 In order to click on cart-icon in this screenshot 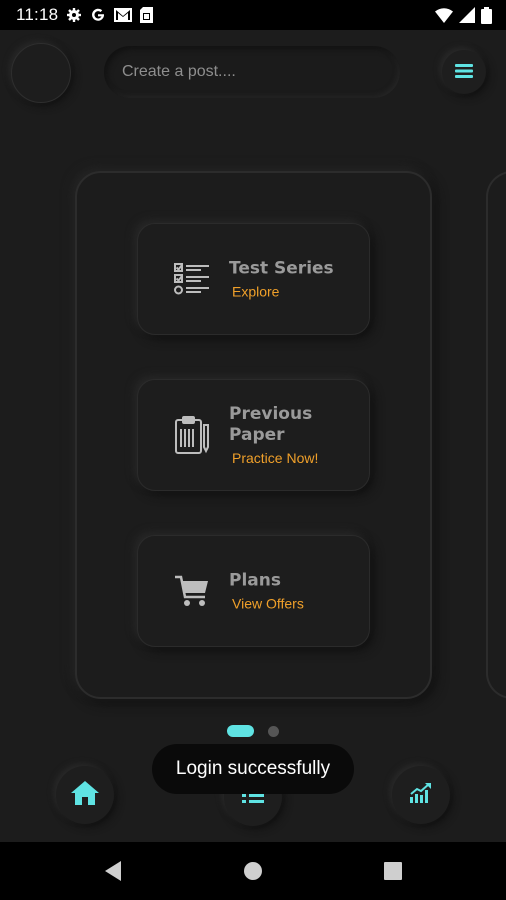, I will do `click(192, 591)`.